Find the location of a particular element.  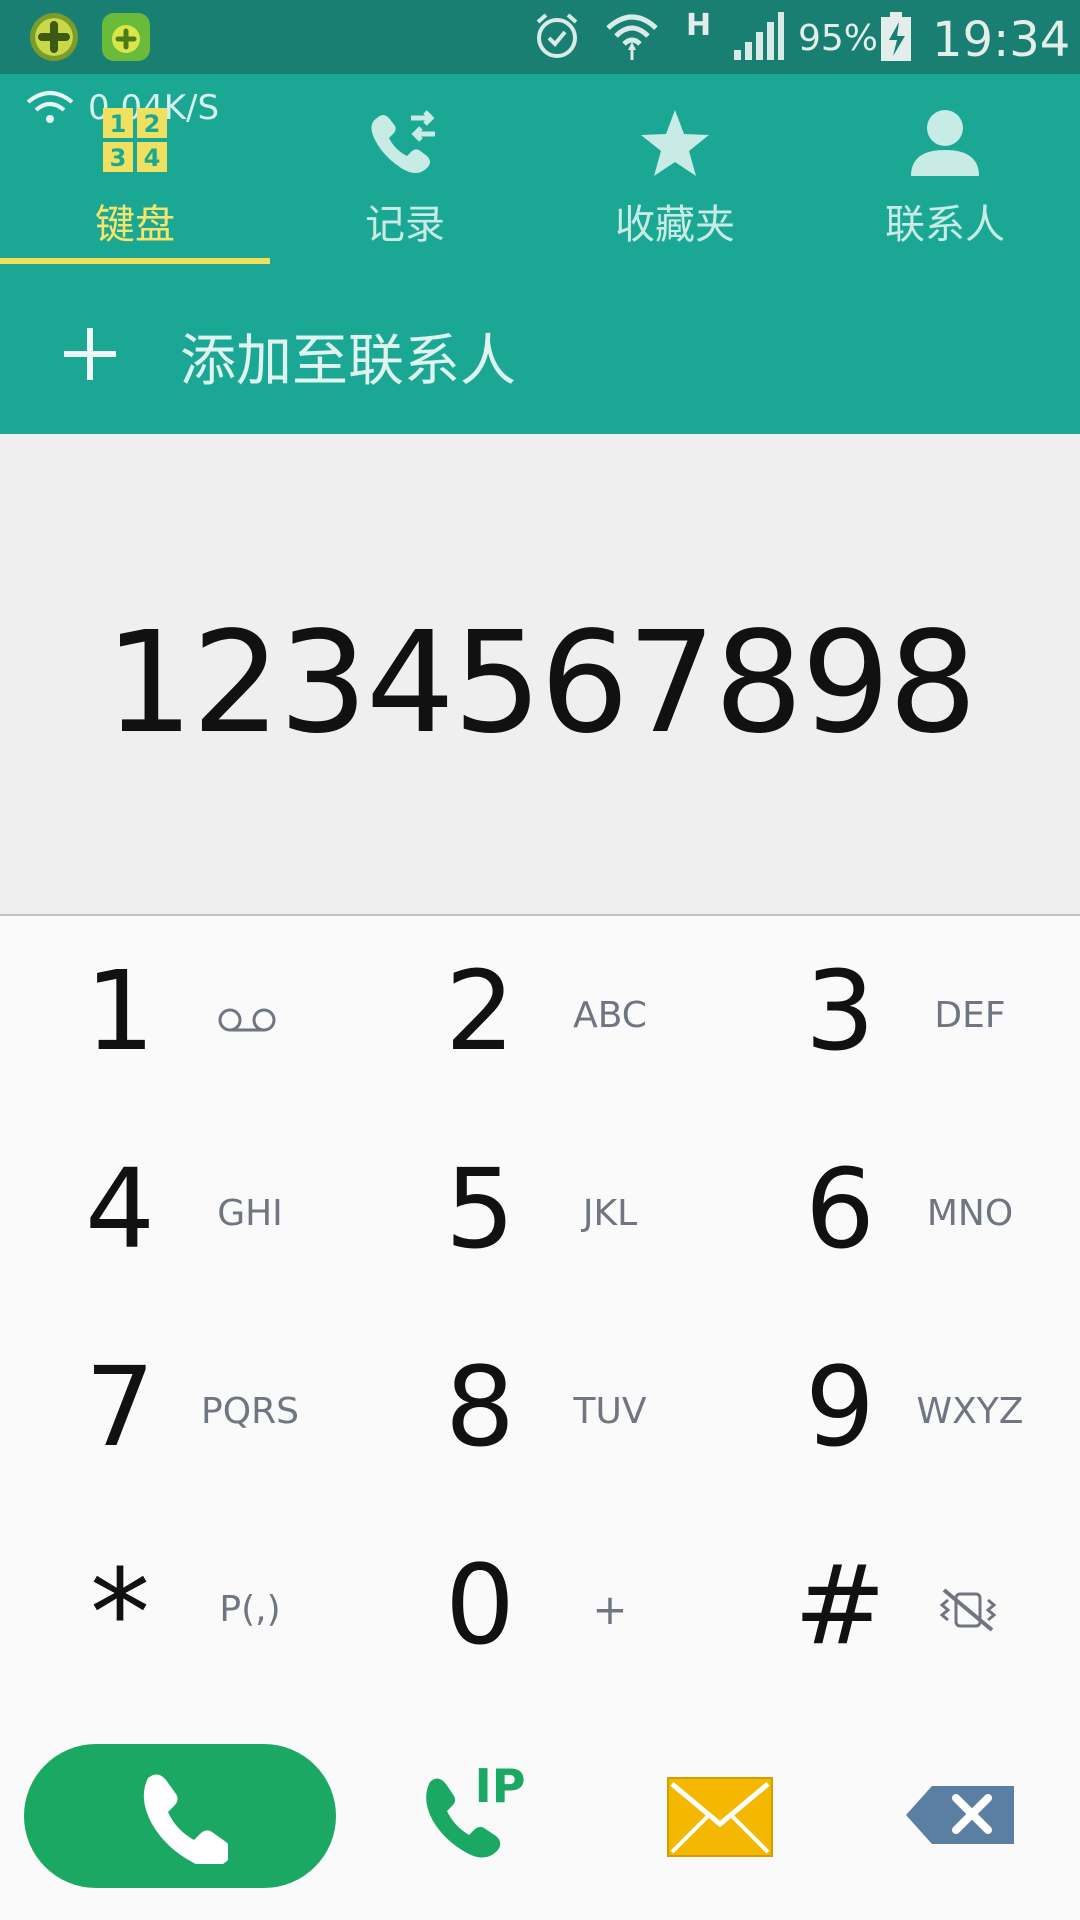

key-digit: 6 is located at coordinates (840, 1209).